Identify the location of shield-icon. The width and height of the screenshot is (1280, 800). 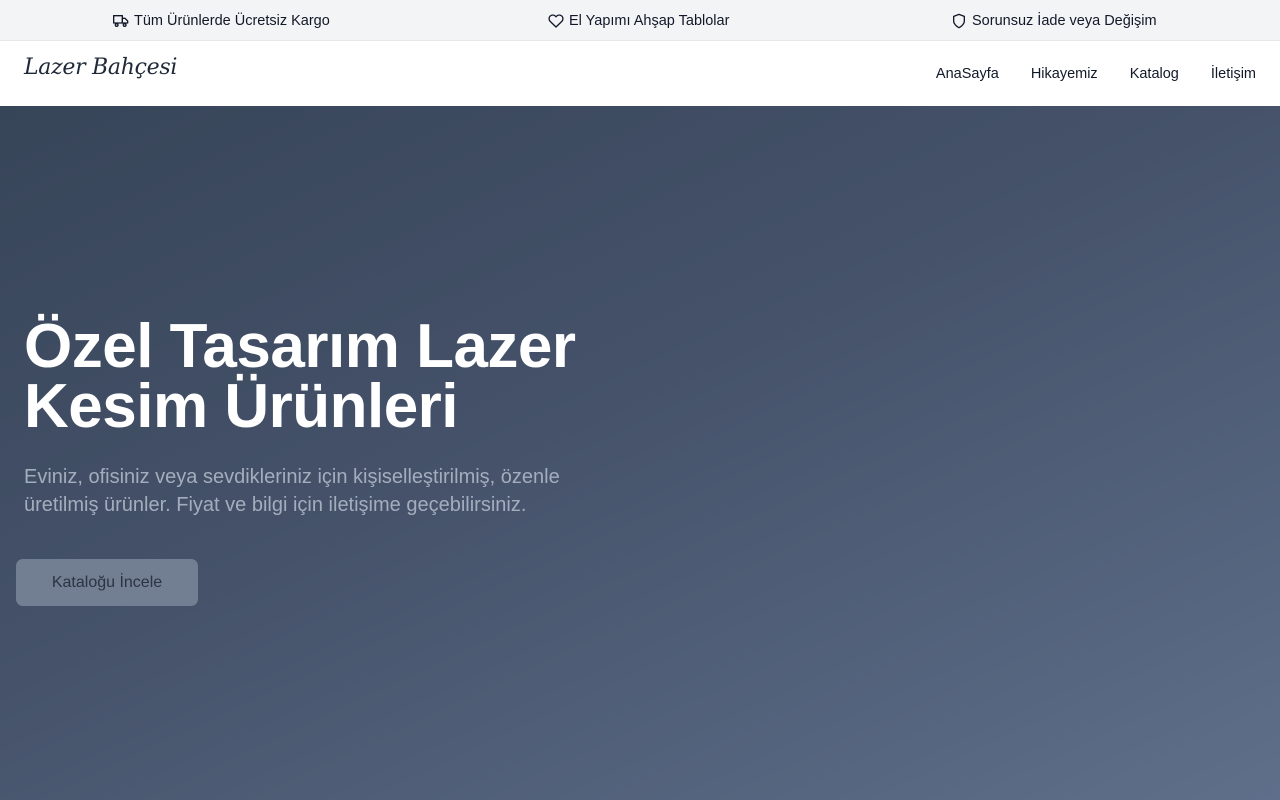
(959, 21).